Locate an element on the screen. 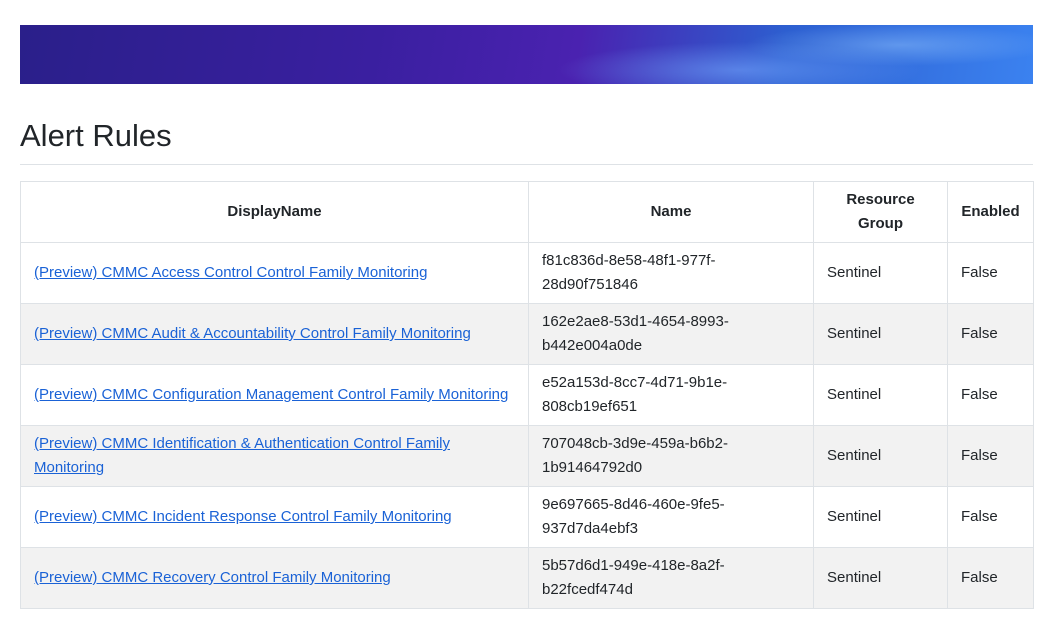 This screenshot has width=1044, height=624. name-cell: f81c836d-8e58-48f1-977f-28d90f751846 is located at coordinates (671, 273).